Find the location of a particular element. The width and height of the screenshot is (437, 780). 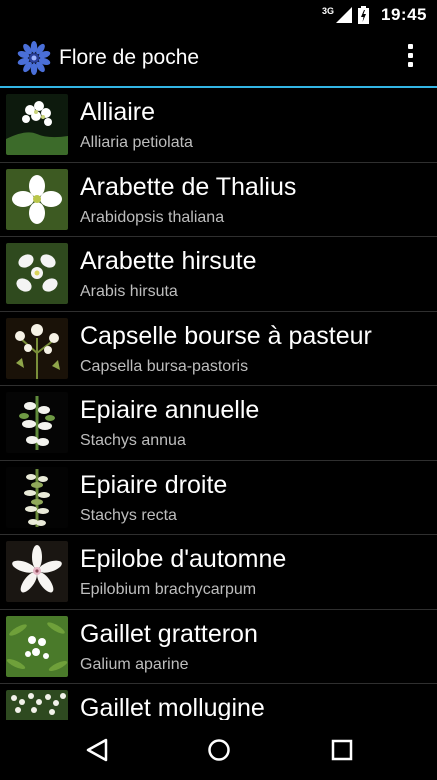

status-clock: 19:45 is located at coordinates (404, 14).